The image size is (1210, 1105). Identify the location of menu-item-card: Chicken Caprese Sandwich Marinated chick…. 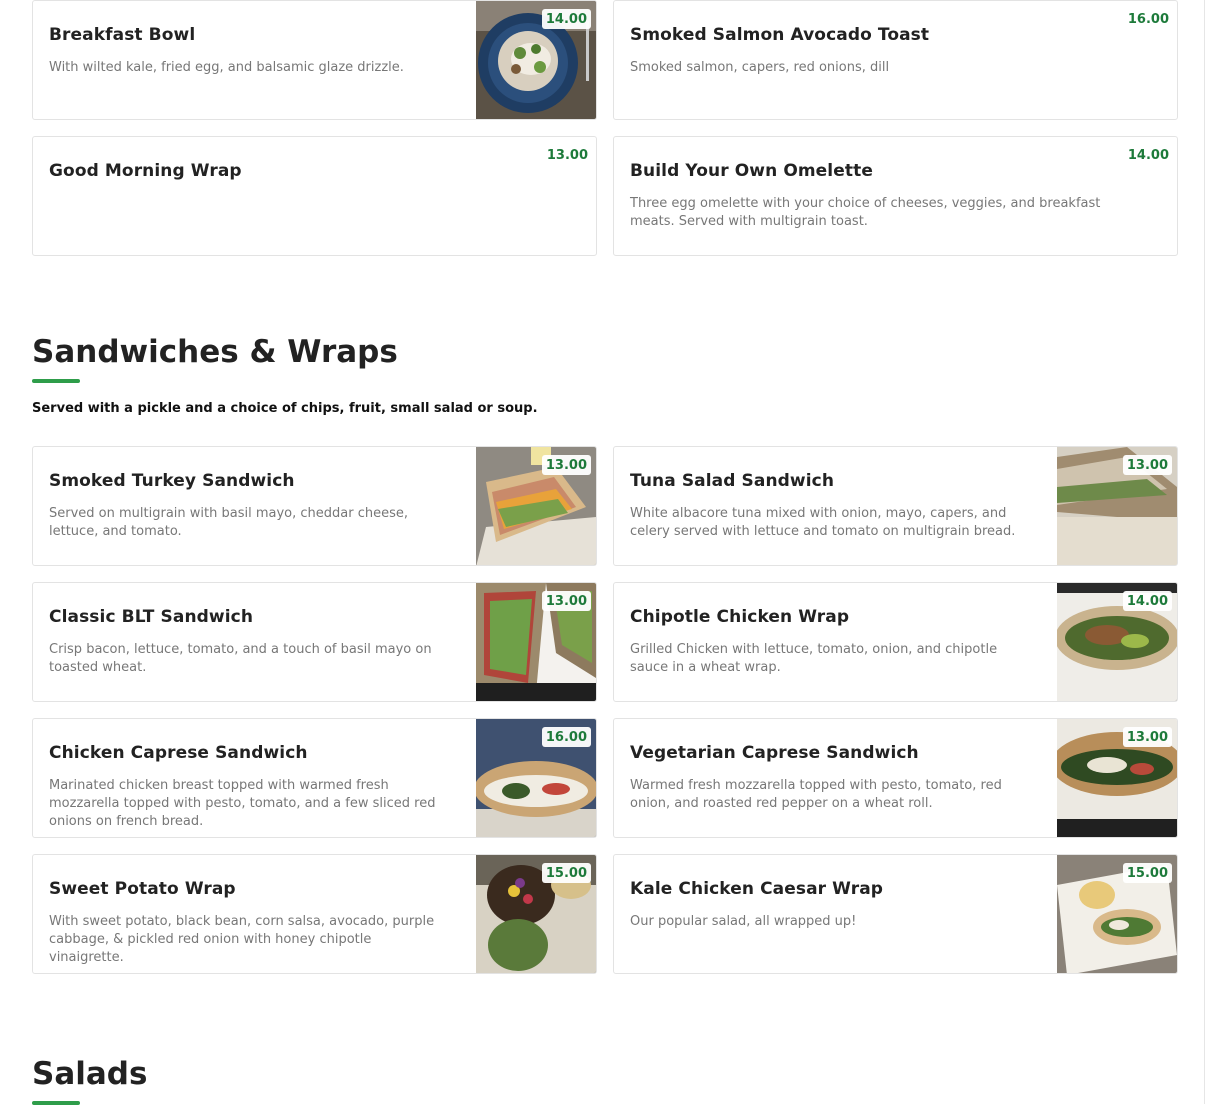
(314, 778).